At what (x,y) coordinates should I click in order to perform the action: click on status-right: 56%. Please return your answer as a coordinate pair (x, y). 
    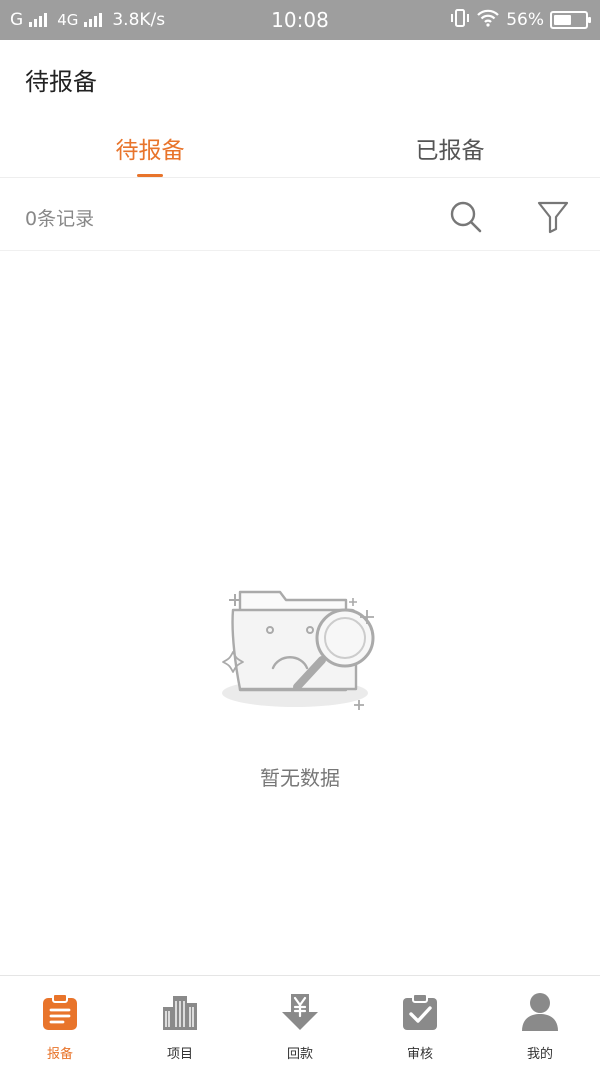
    Looking at the image, I should click on (520, 20).